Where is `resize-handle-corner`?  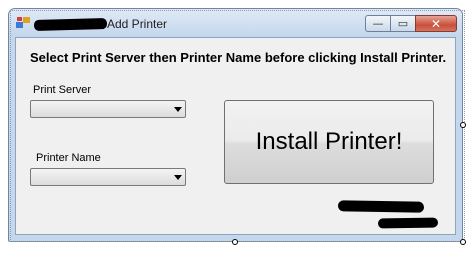
resize-handle-corner is located at coordinates (463, 242).